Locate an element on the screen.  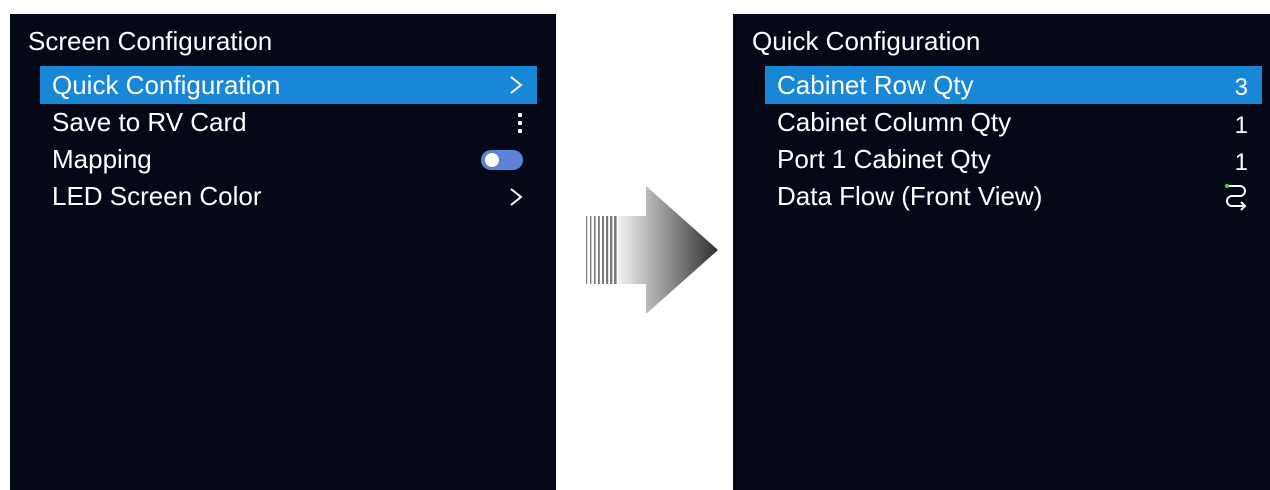
menu-item-save-to-rv-card: Save to RV Card is located at coordinates (288, 122).